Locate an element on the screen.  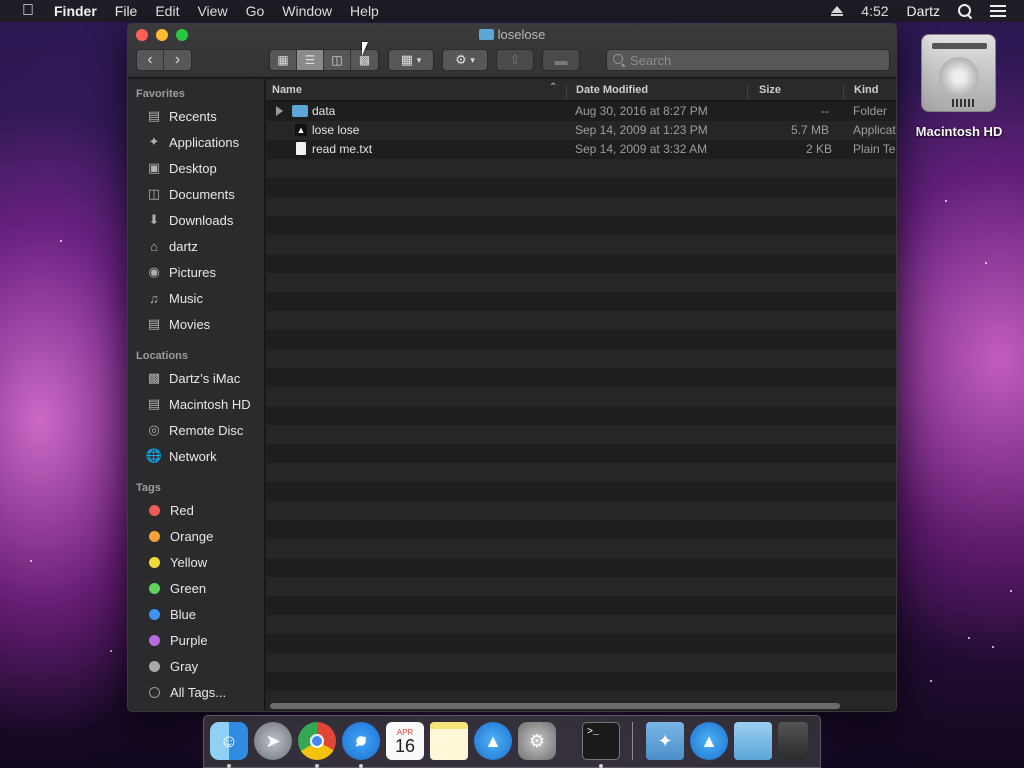
pictures-icon: ◉ is located at coordinates (154, 271).